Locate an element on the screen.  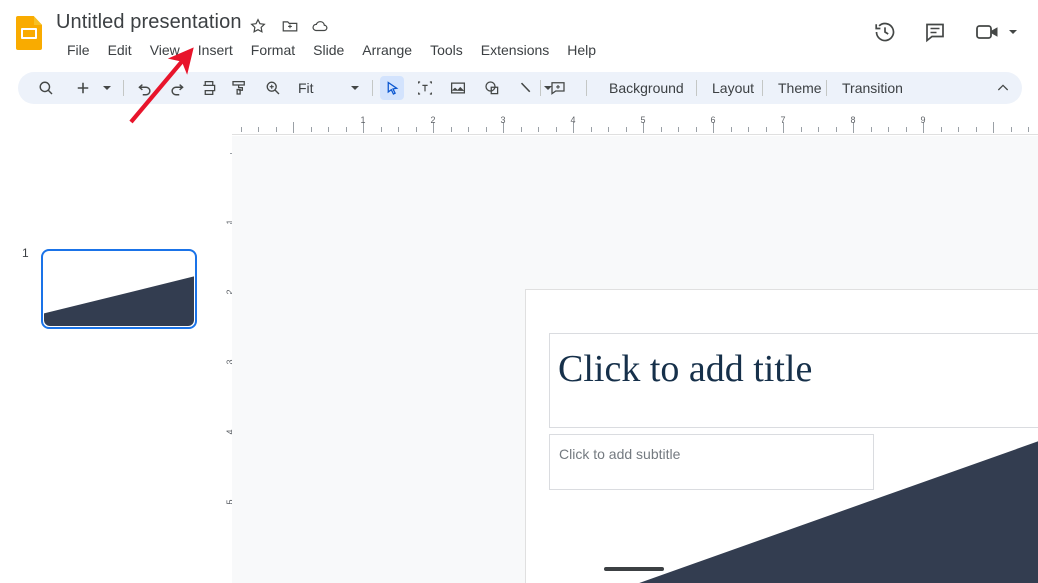
add-comment-icon is located at coordinates (558, 88).